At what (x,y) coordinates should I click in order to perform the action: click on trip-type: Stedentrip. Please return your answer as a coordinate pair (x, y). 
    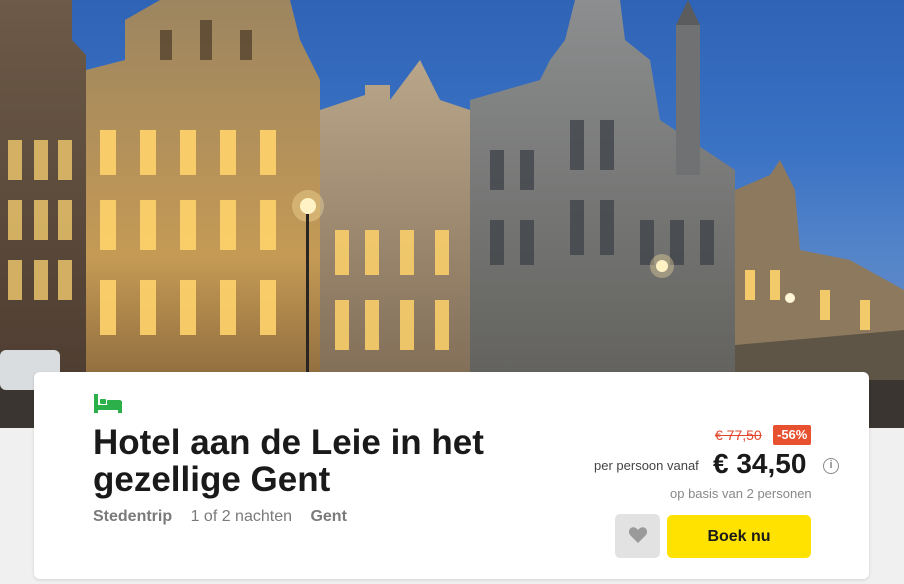
    Looking at the image, I should click on (133, 516).